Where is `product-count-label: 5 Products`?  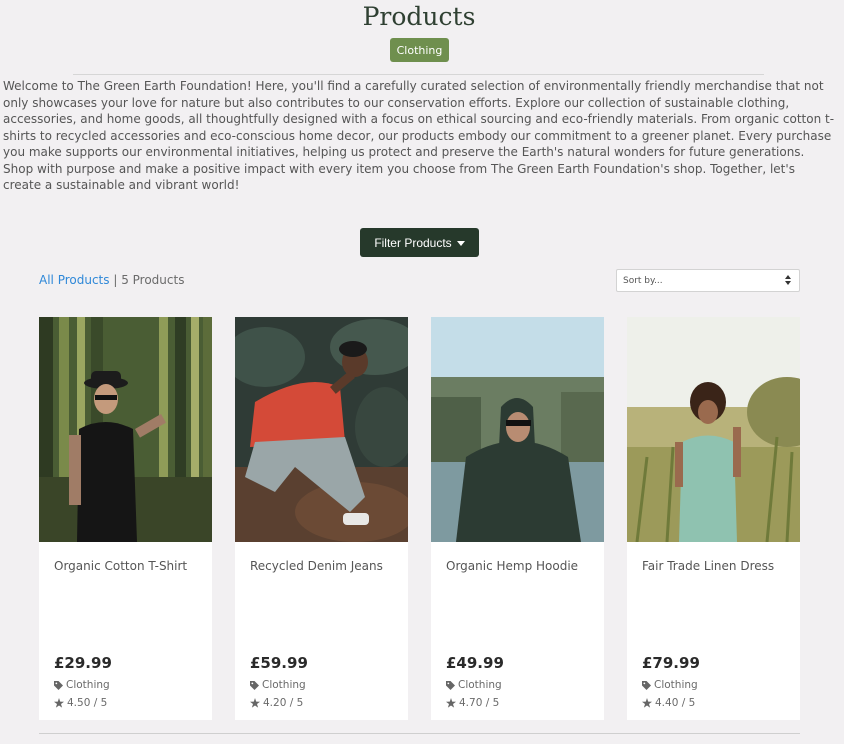
product-count-label: 5 Products is located at coordinates (153, 280).